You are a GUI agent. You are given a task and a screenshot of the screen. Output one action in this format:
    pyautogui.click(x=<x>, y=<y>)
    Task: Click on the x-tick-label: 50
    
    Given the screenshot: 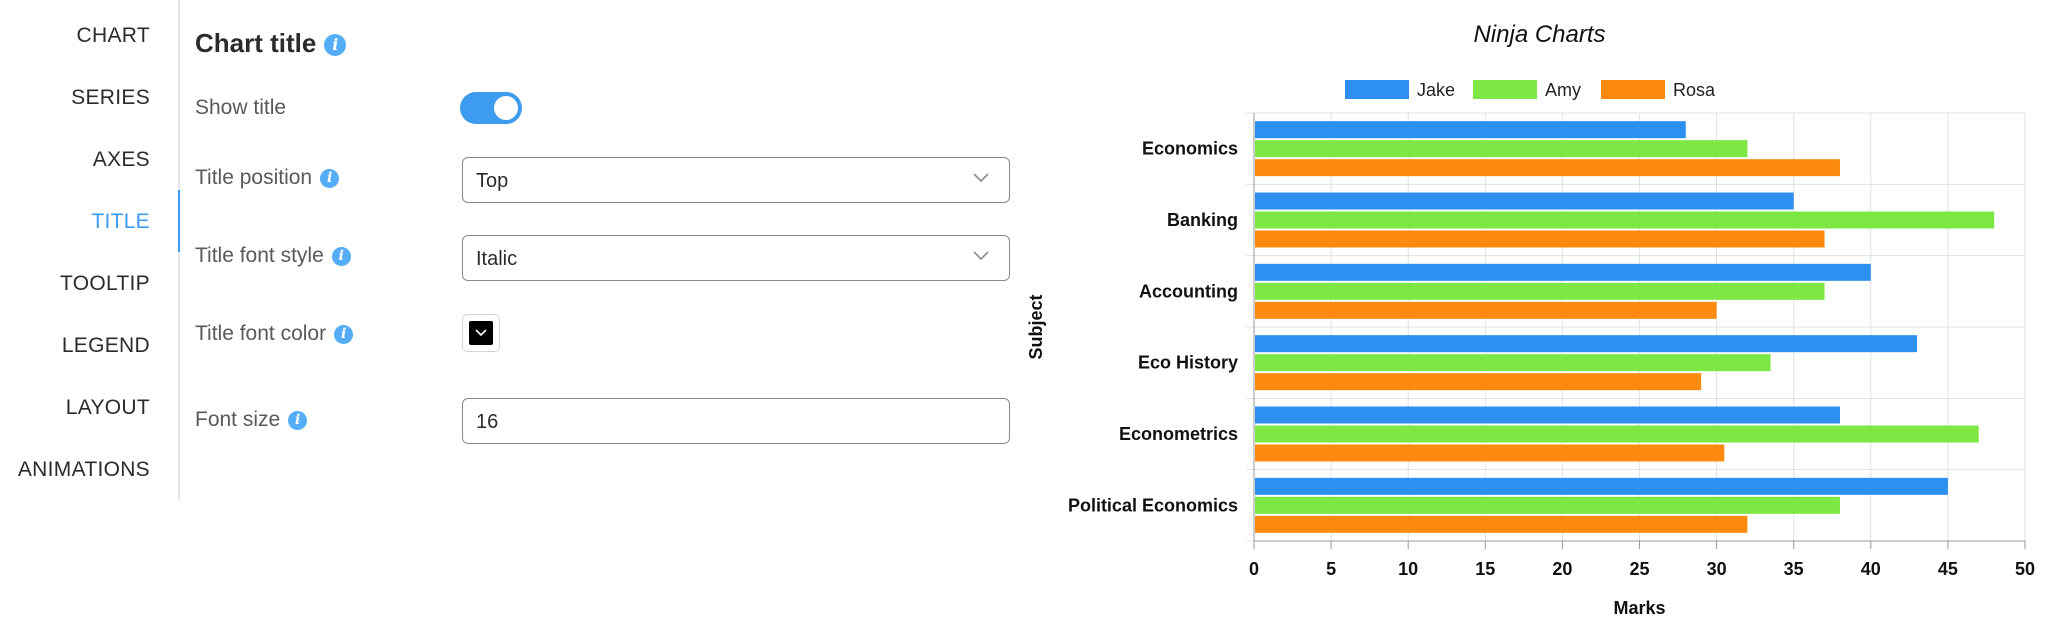 What is the action you would take?
    pyautogui.click(x=2025, y=569)
    